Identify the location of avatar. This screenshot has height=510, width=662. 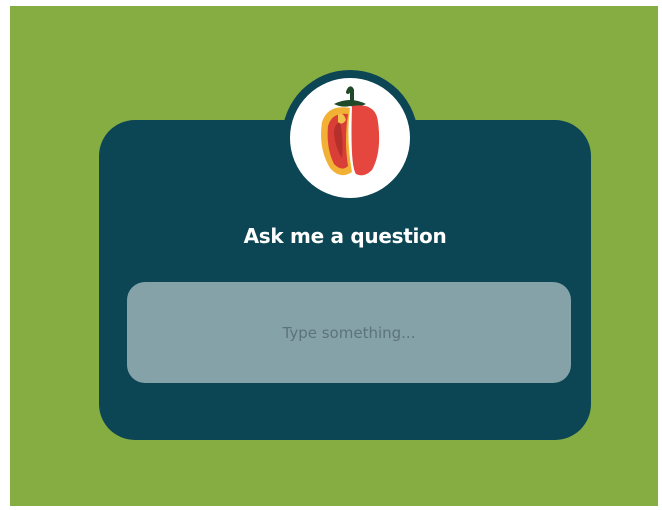
(350, 138).